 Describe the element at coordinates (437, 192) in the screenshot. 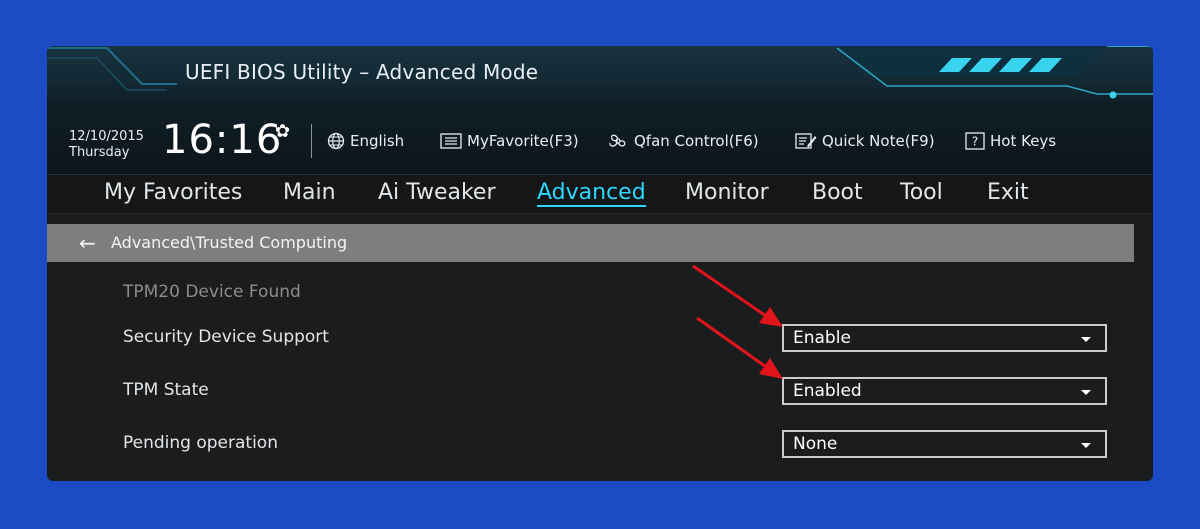

I see `tab-ai-tweaker: Ai Tweaker` at that location.